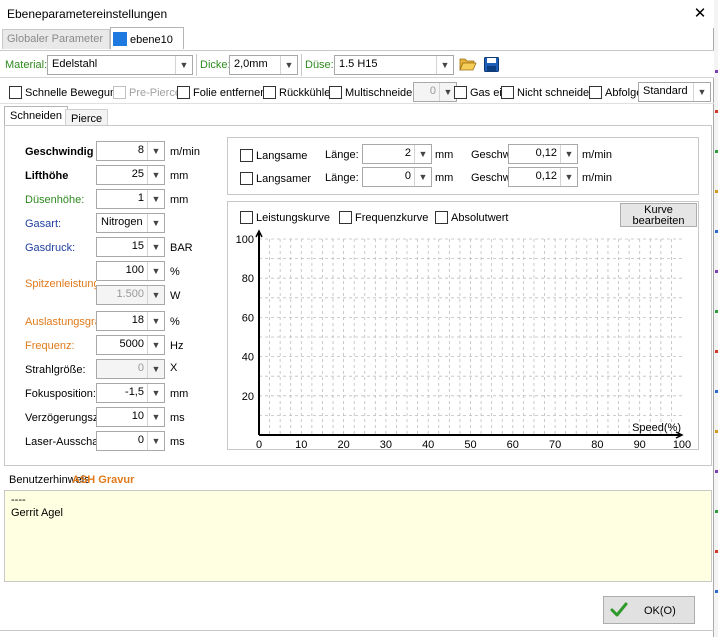 This screenshot has height=637, width=718. What do you see at coordinates (177, 418) in the screenshot?
I see `verzoegerung-unit: ms` at bounding box center [177, 418].